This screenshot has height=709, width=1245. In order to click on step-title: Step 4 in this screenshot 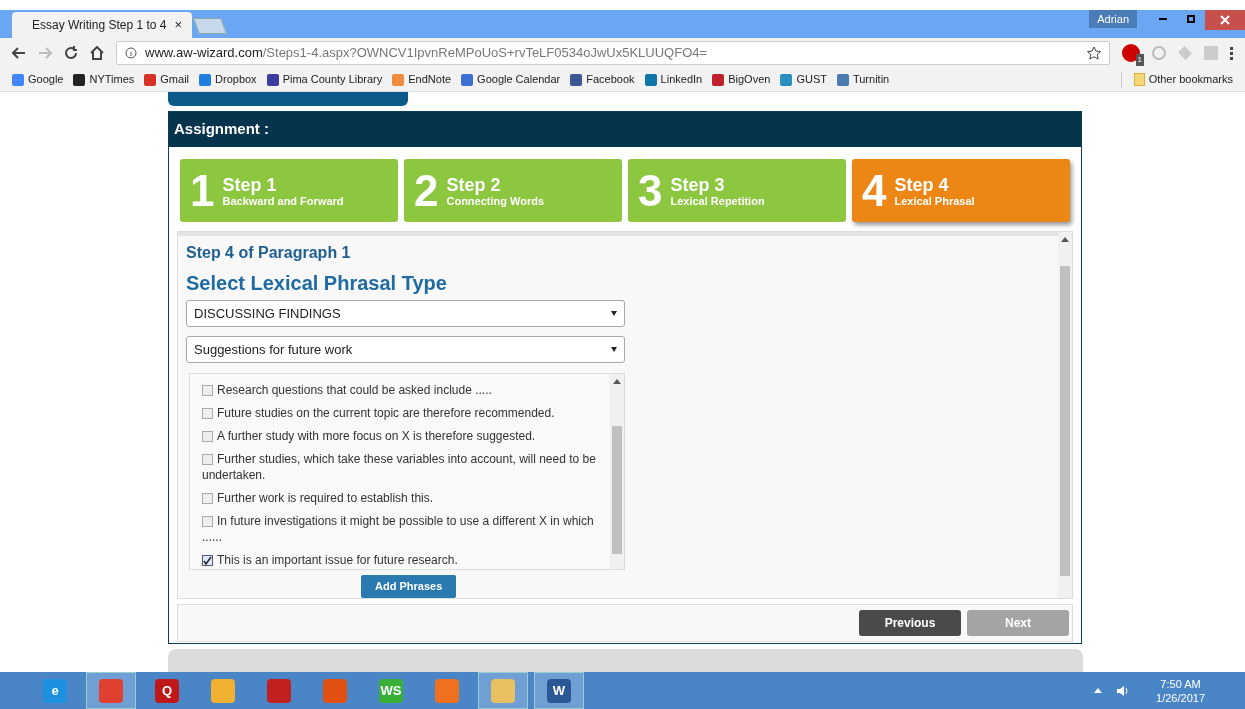, I will do `click(922, 184)`.